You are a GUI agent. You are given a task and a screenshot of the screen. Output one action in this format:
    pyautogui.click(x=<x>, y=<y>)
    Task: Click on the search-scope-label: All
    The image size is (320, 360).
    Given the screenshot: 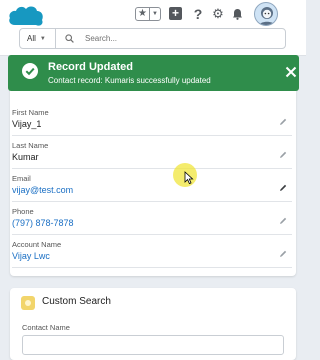 What is the action you would take?
    pyautogui.click(x=31, y=38)
    